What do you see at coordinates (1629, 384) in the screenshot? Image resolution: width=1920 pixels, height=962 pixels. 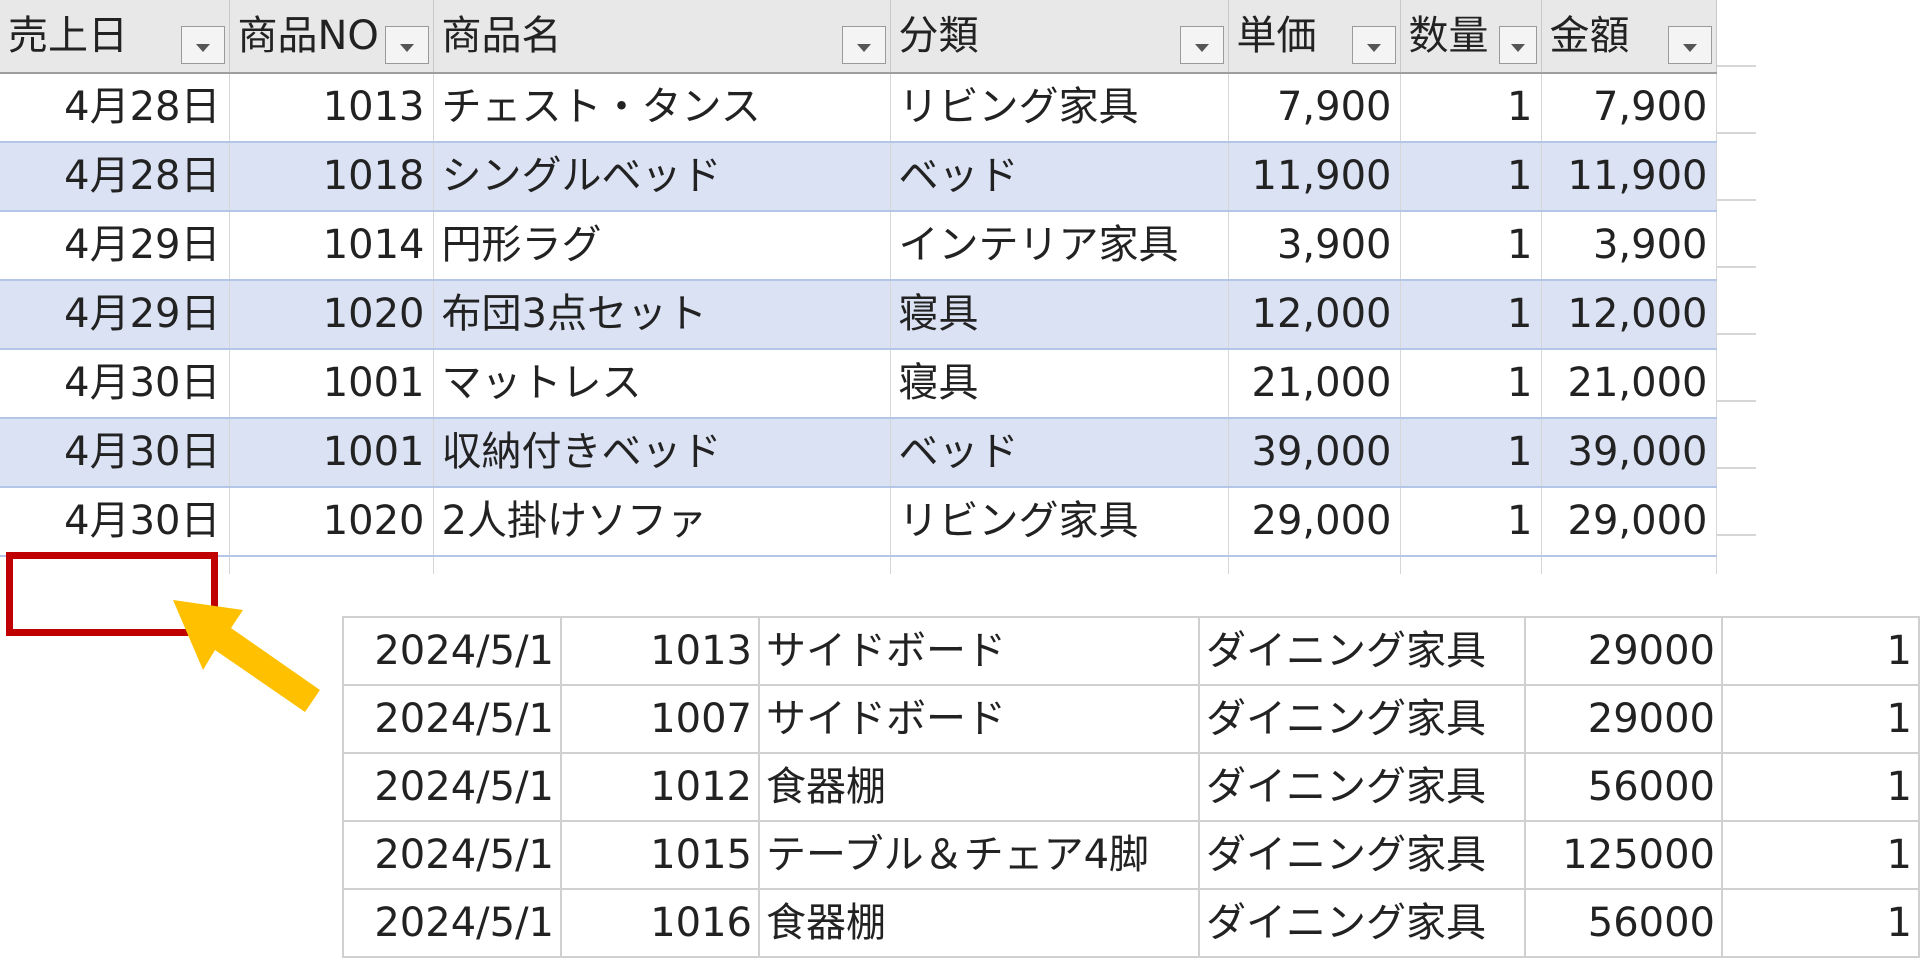 I see `cell-amount: 21,000` at bounding box center [1629, 384].